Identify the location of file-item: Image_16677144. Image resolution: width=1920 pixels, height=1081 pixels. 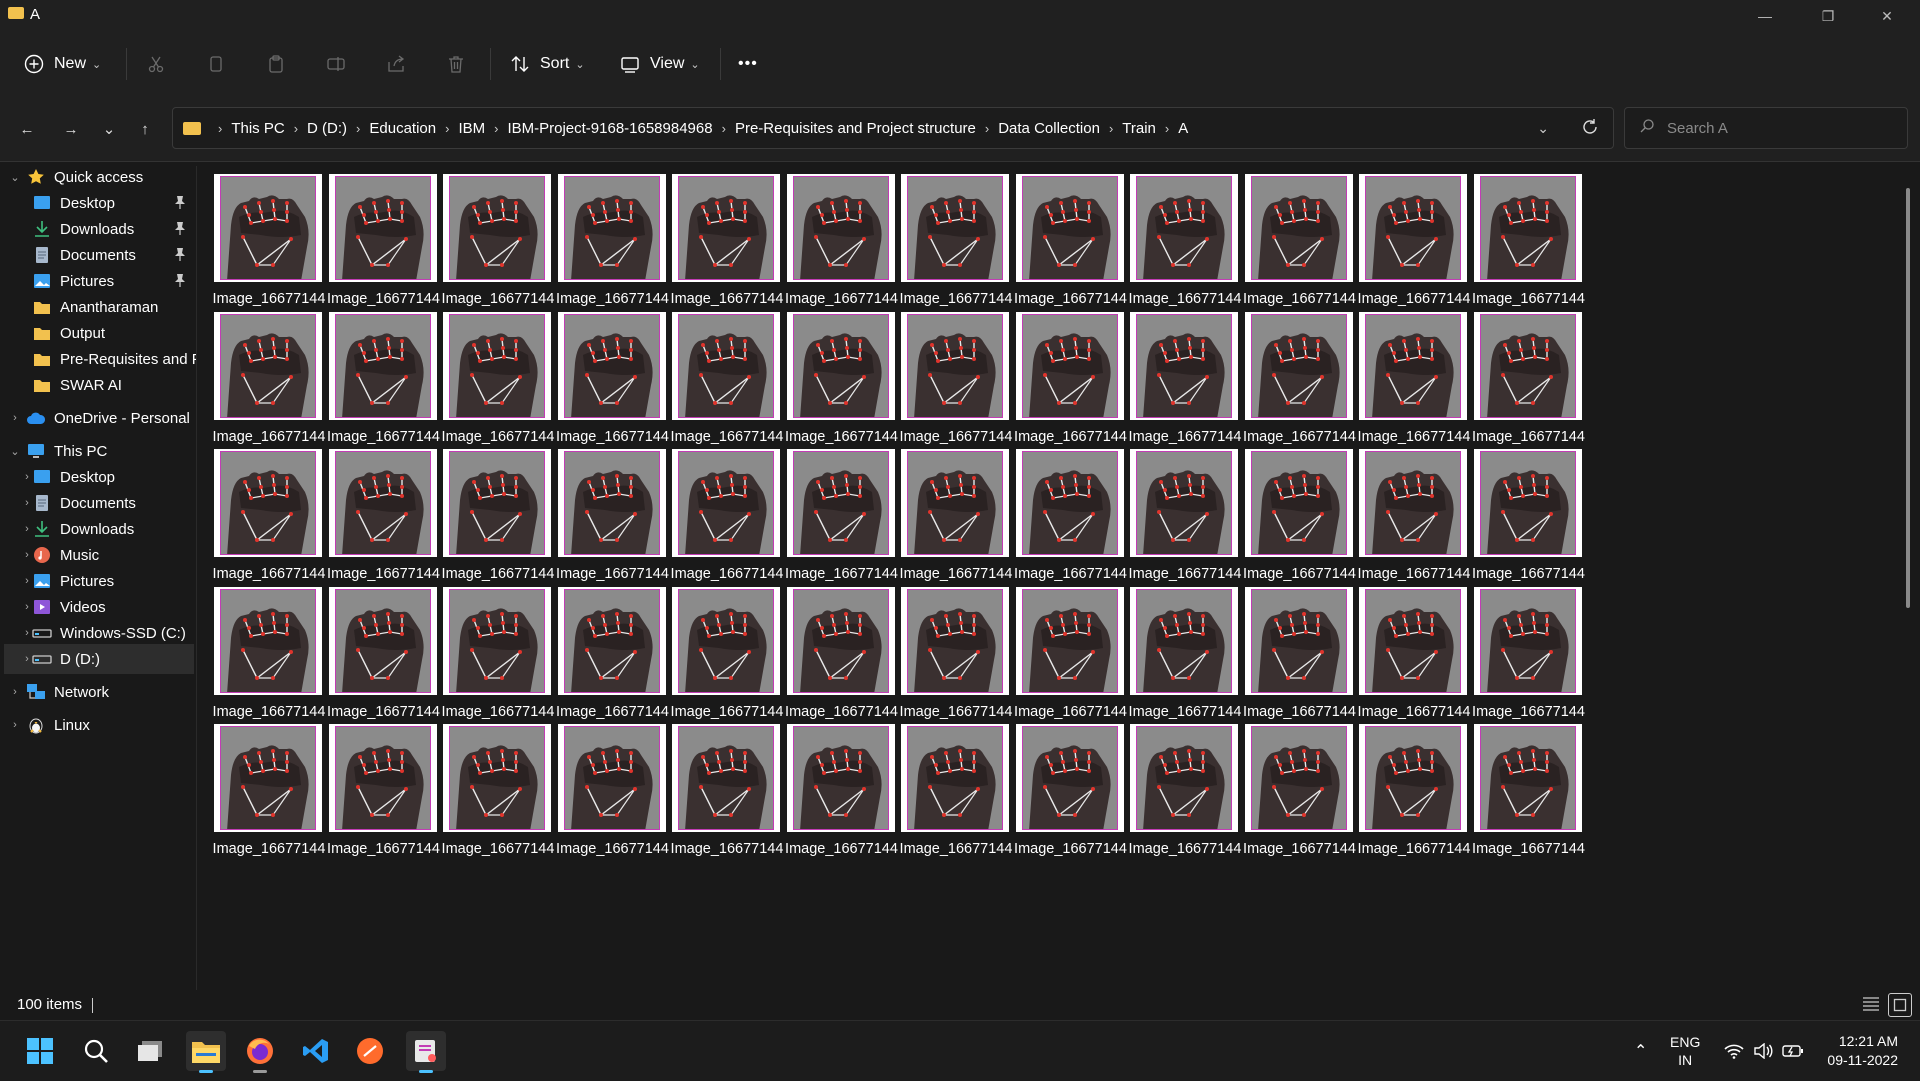
(1514, 790).